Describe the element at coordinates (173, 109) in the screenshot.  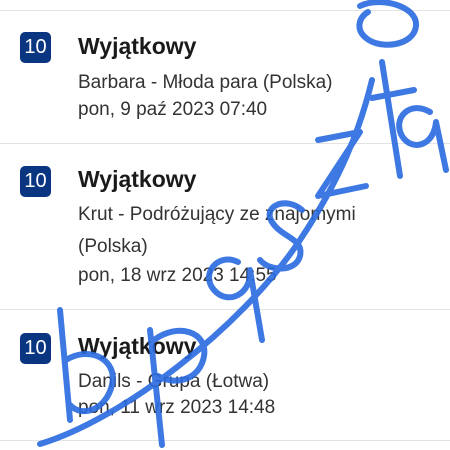
I see `review-date: pon, 9 paź 2023 07:40` at that location.